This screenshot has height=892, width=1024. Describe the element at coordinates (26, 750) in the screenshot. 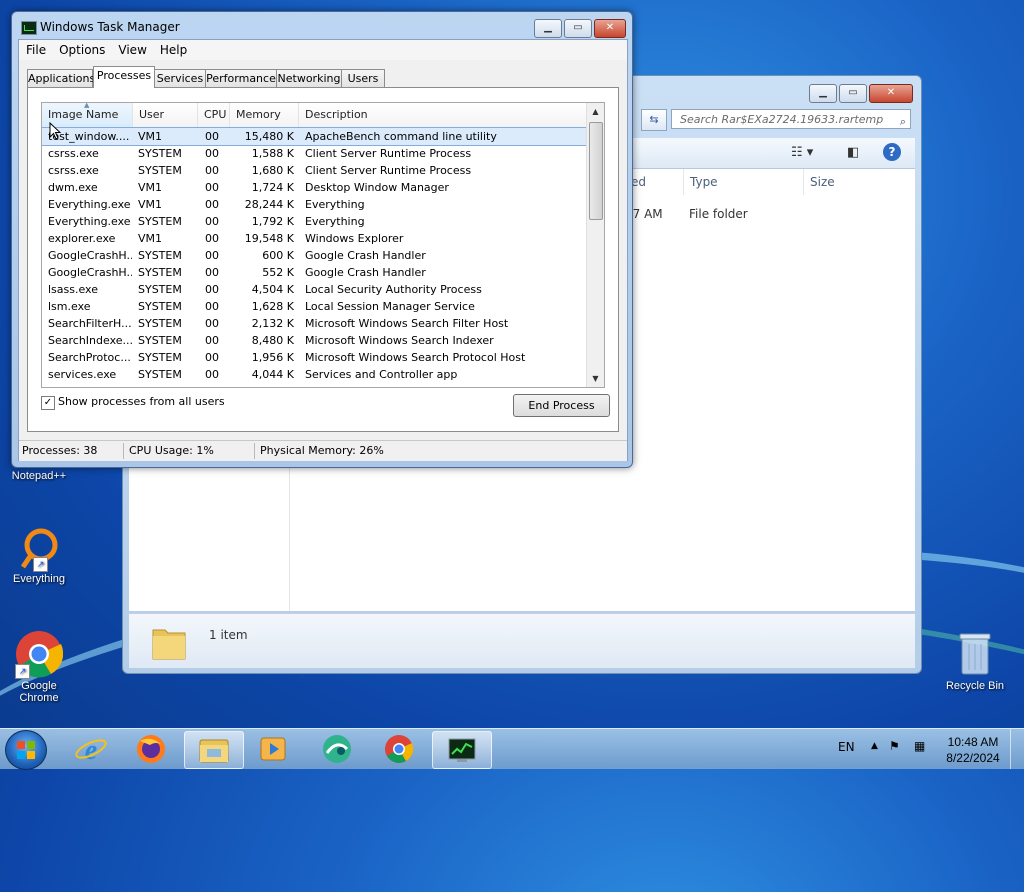

I see `start-button` at that location.